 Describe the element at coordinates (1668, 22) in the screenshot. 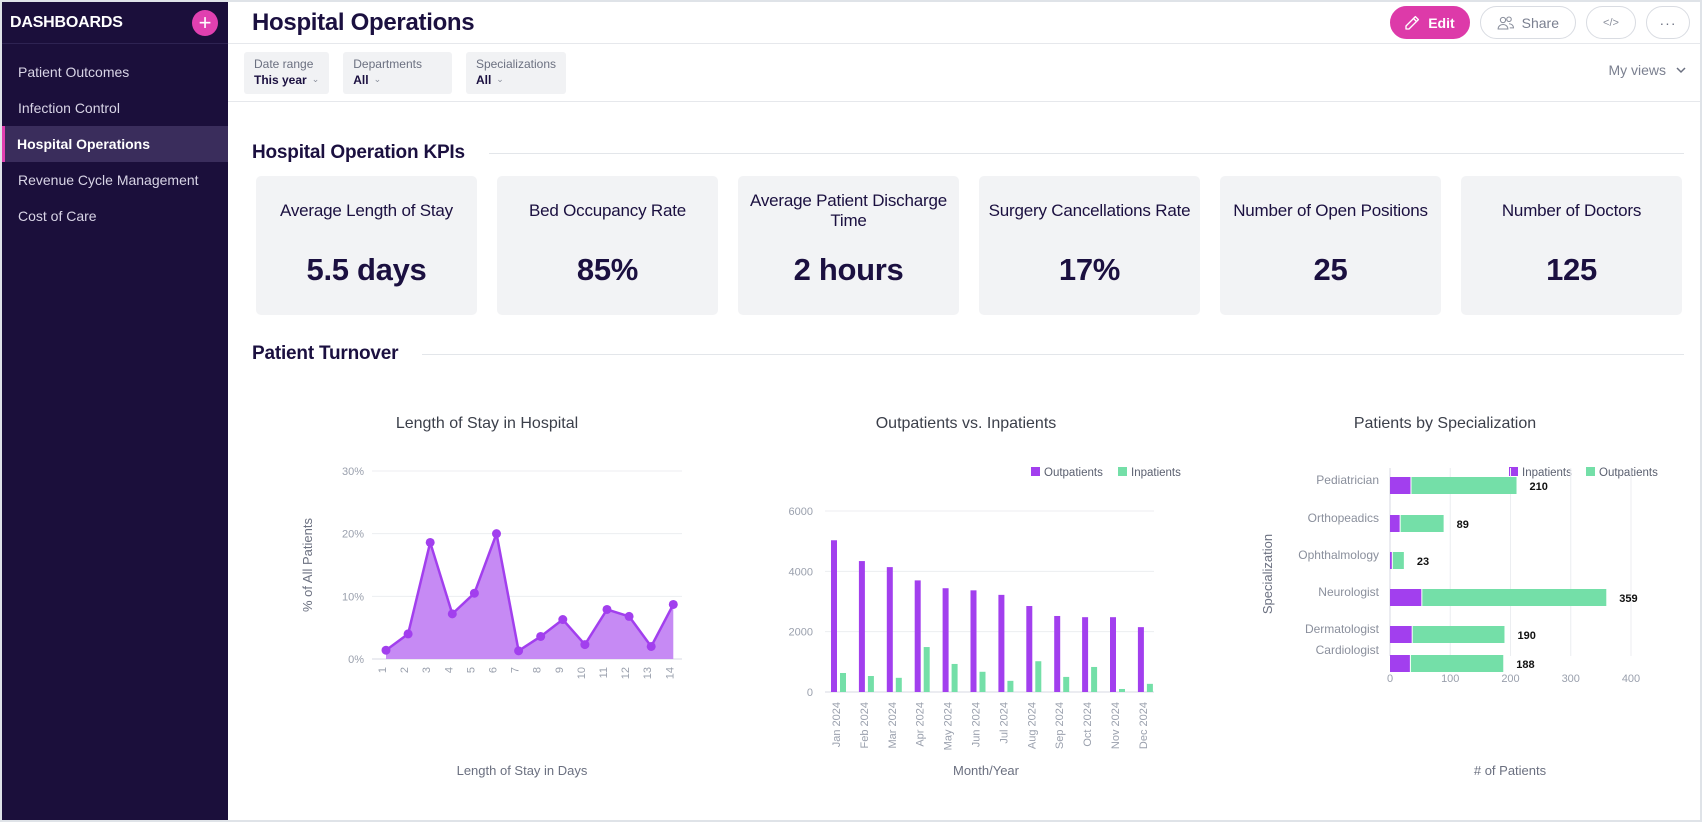

I see `more-options-button: ···` at that location.